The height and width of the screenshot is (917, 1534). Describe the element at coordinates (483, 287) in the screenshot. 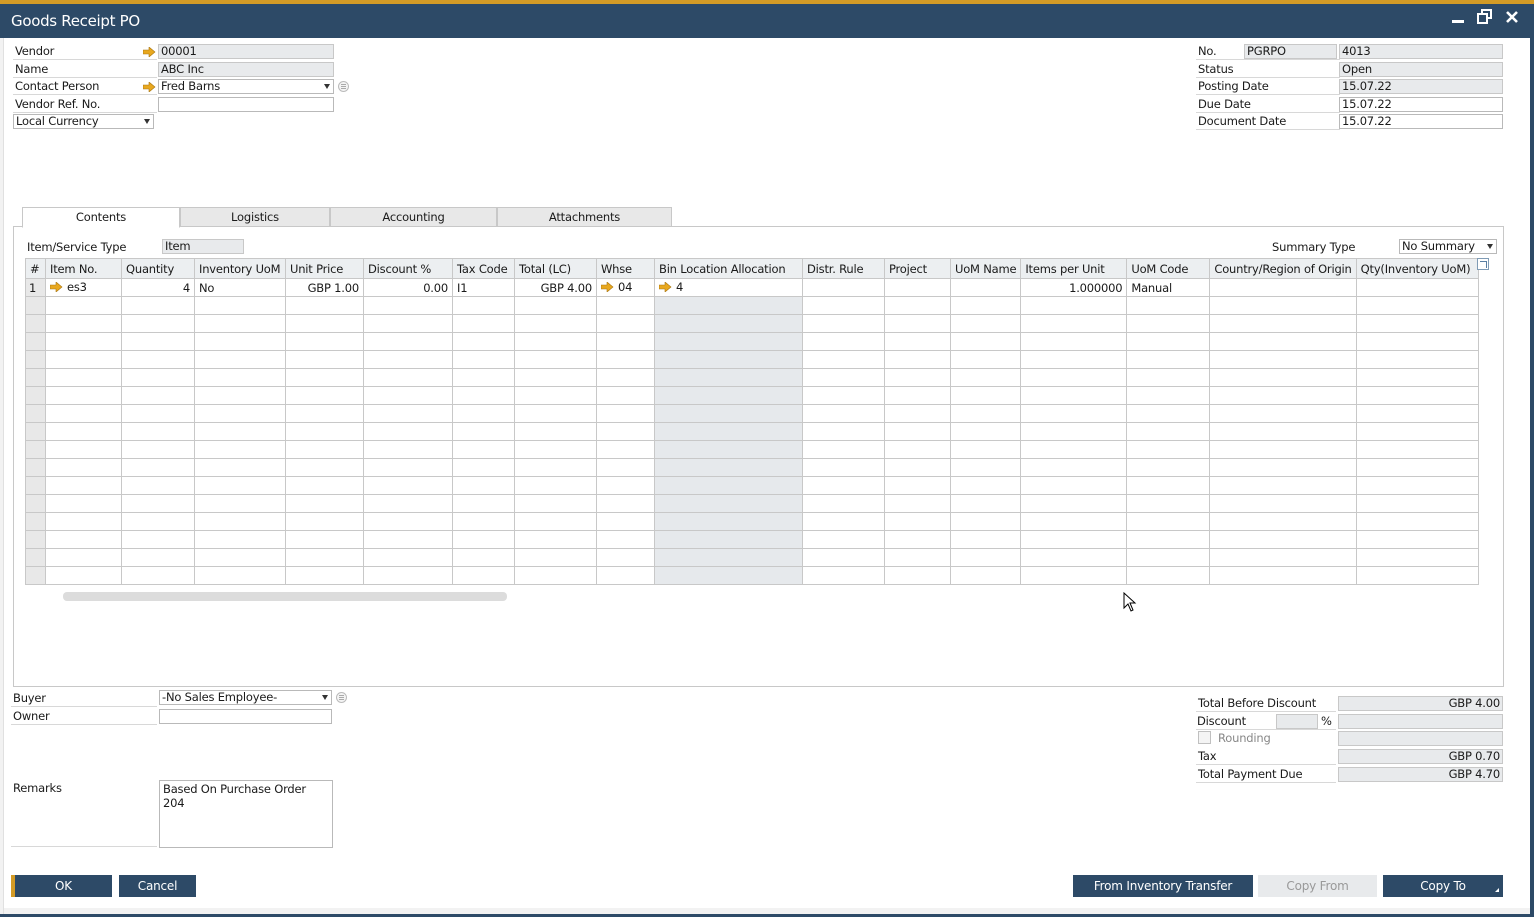

I see `tax-code-cell: I1` at that location.